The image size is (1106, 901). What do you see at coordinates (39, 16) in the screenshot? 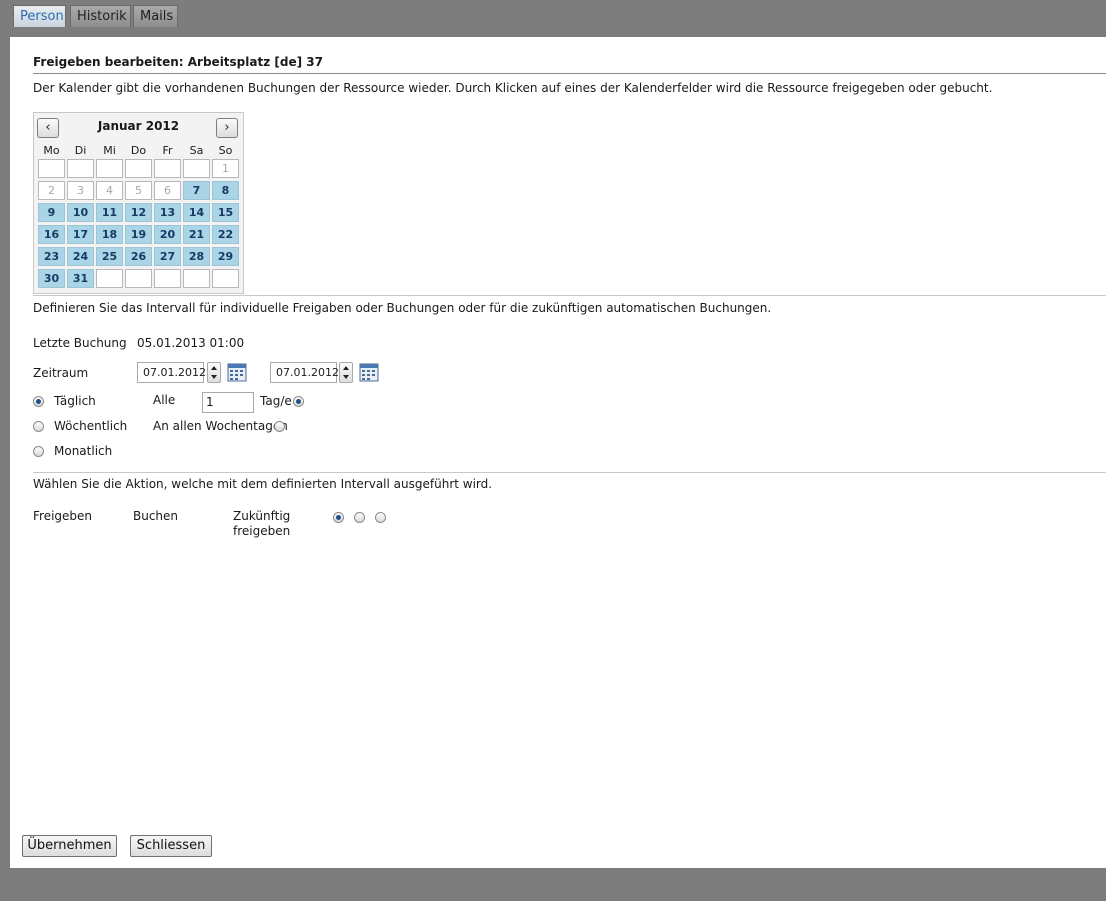
I see `tab-person: Person` at bounding box center [39, 16].